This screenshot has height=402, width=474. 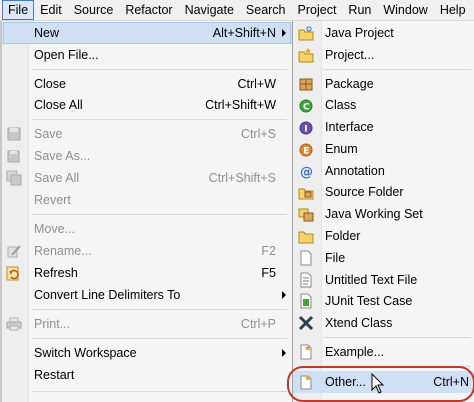 What do you see at coordinates (147, 295) in the screenshot?
I see `menu-item-convert-line-delimiters: Convert Line Delimiters To` at bounding box center [147, 295].